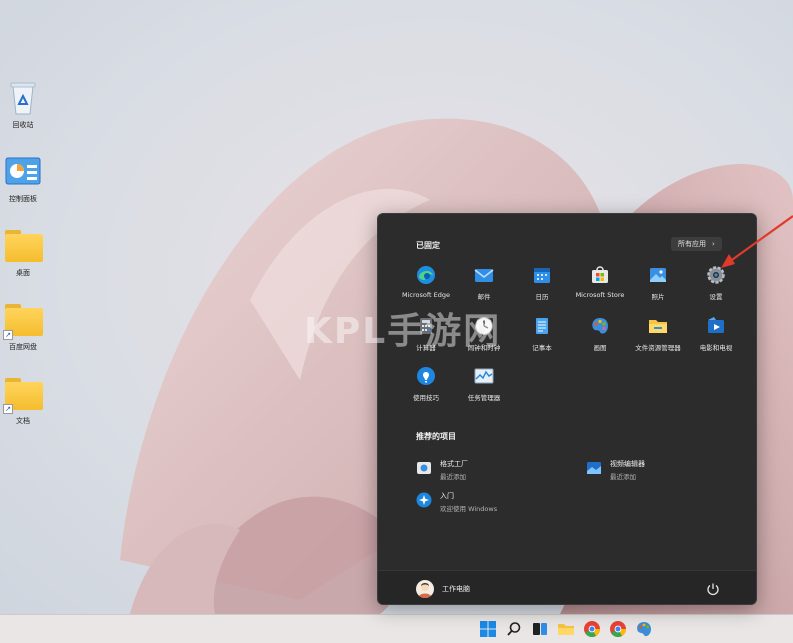  What do you see at coordinates (428, 245) in the screenshot?
I see `pinned-heading: 已固定` at bounding box center [428, 245].